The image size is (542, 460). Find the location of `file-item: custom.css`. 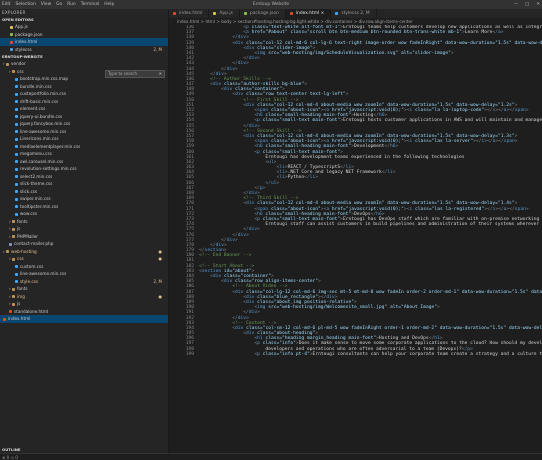

file-item: custom.css is located at coordinates (84, 267).